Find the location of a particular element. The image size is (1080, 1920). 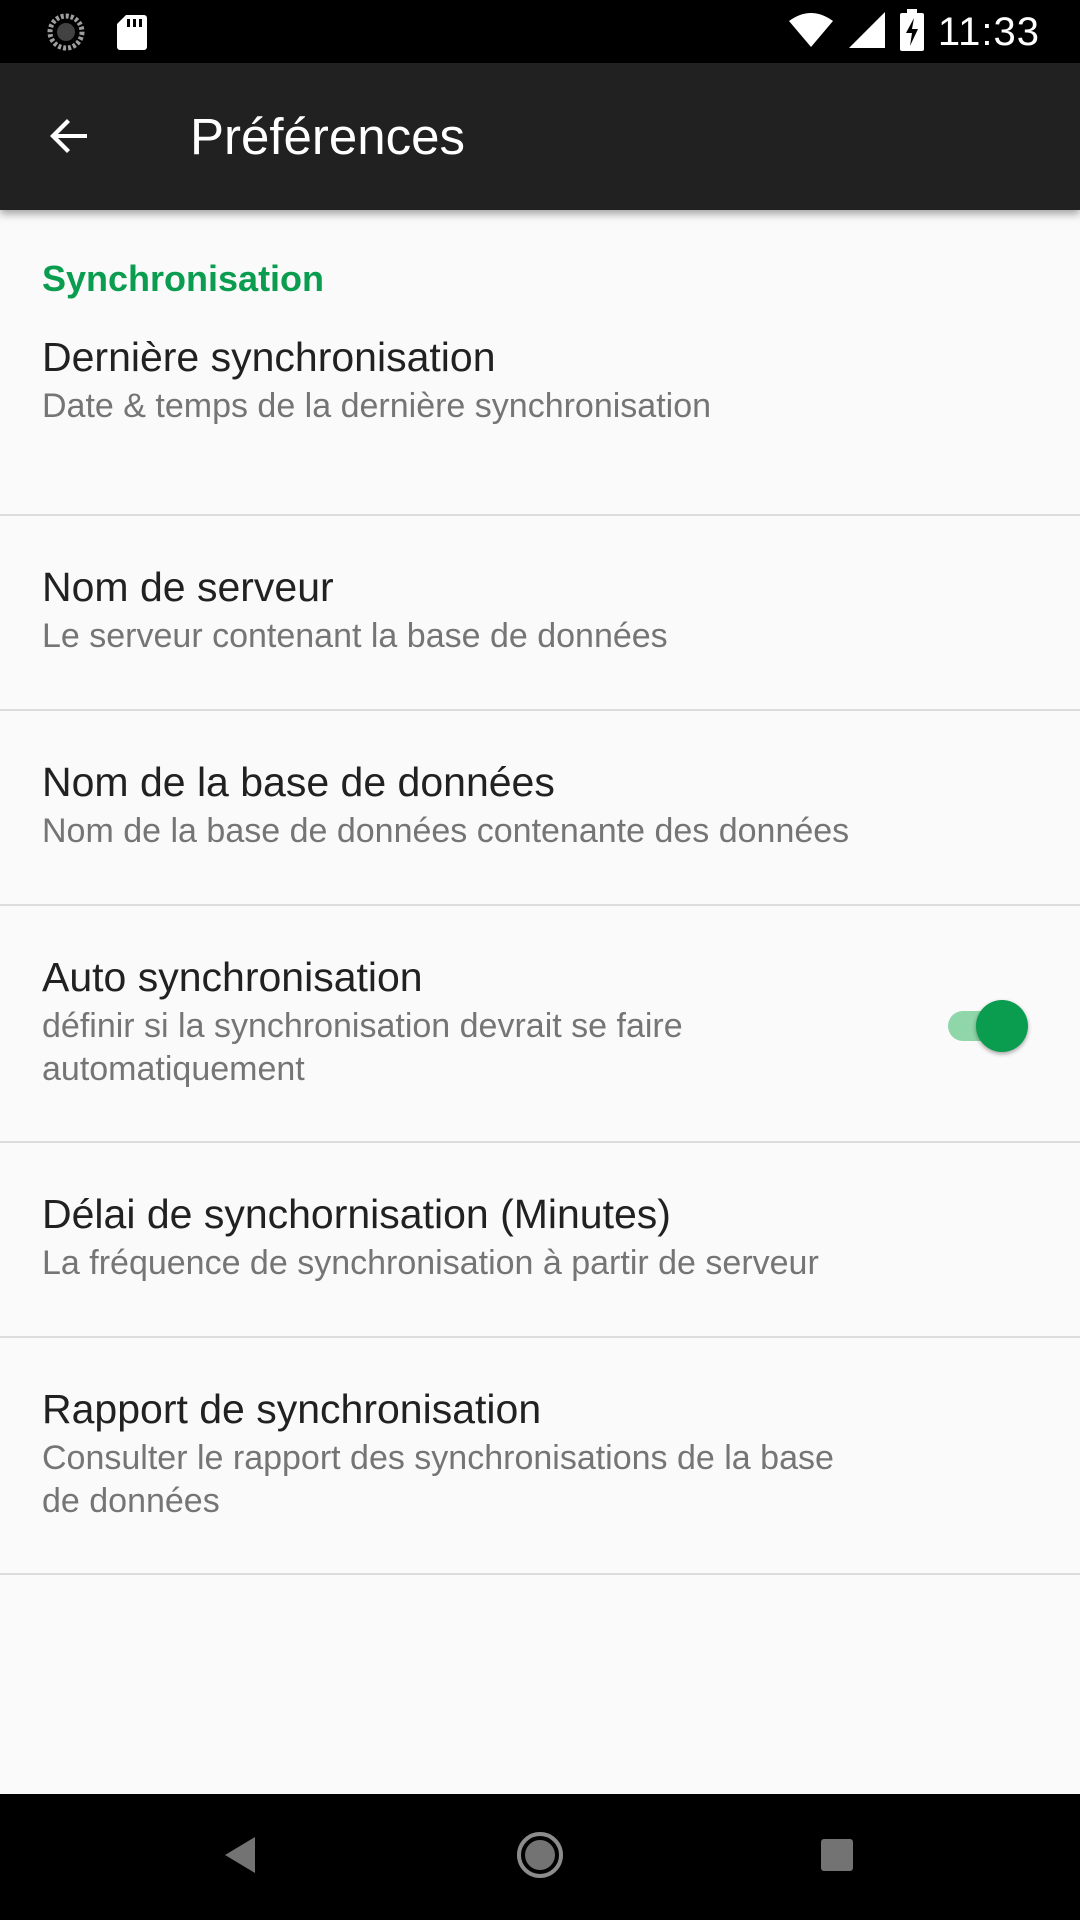

wifi-icon is located at coordinates (811, 32).